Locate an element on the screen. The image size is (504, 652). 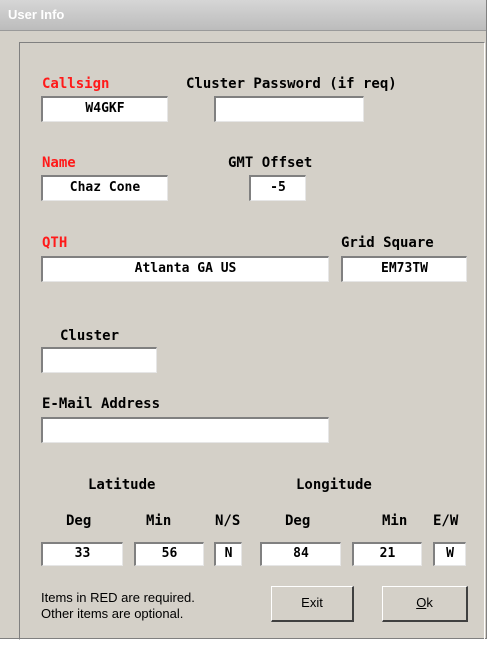
optional-note: Other items are optional. is located at coordinates (112, 613).